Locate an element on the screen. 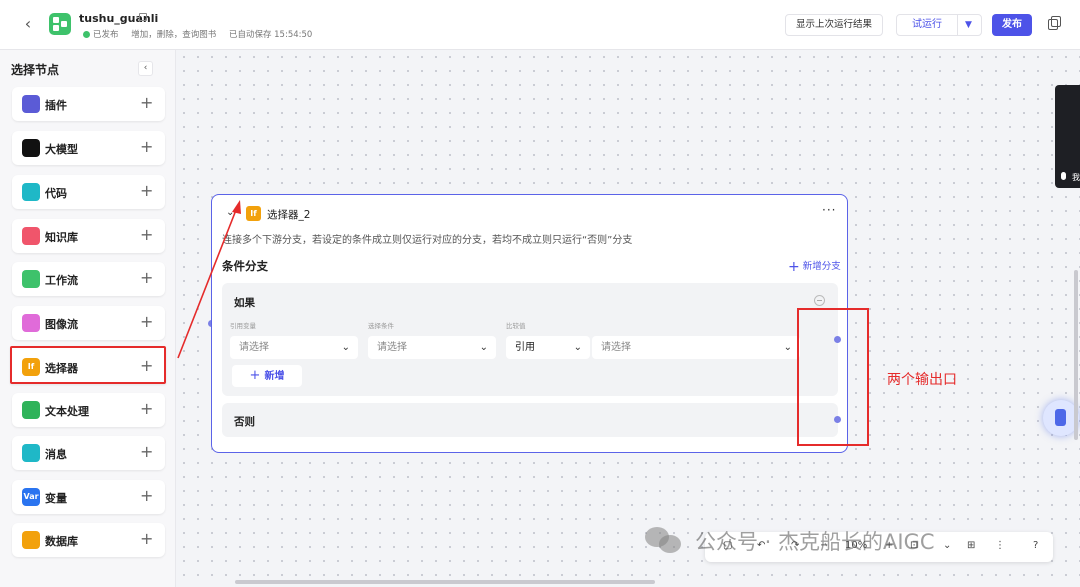  vertical-scrollbar is located at coordinates (1076, 355).